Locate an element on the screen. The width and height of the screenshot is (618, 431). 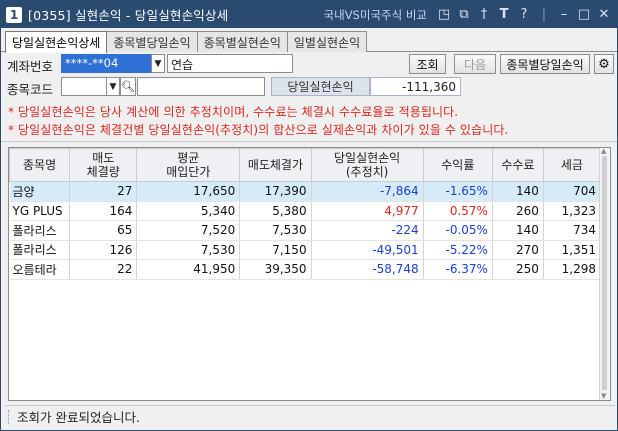
cell-pnl: -58,748 is located at coordinates (367, 269).